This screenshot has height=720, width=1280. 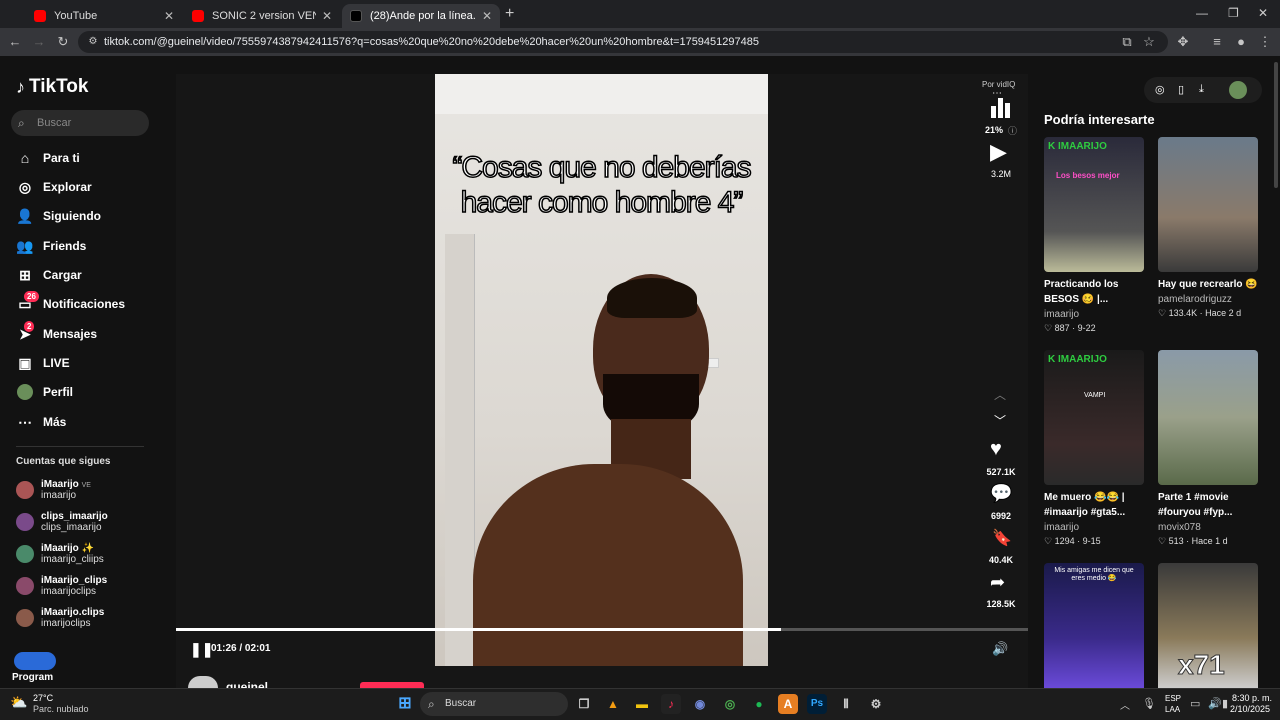 I want to click on photoshop-icon: Ps, so click(x=817, y=704).